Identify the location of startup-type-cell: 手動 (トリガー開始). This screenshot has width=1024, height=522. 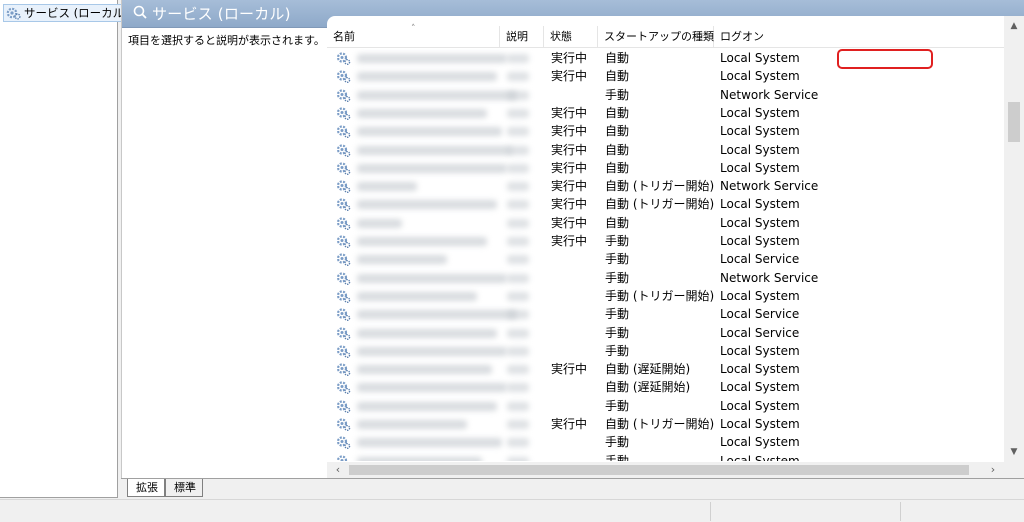
(660, 295).